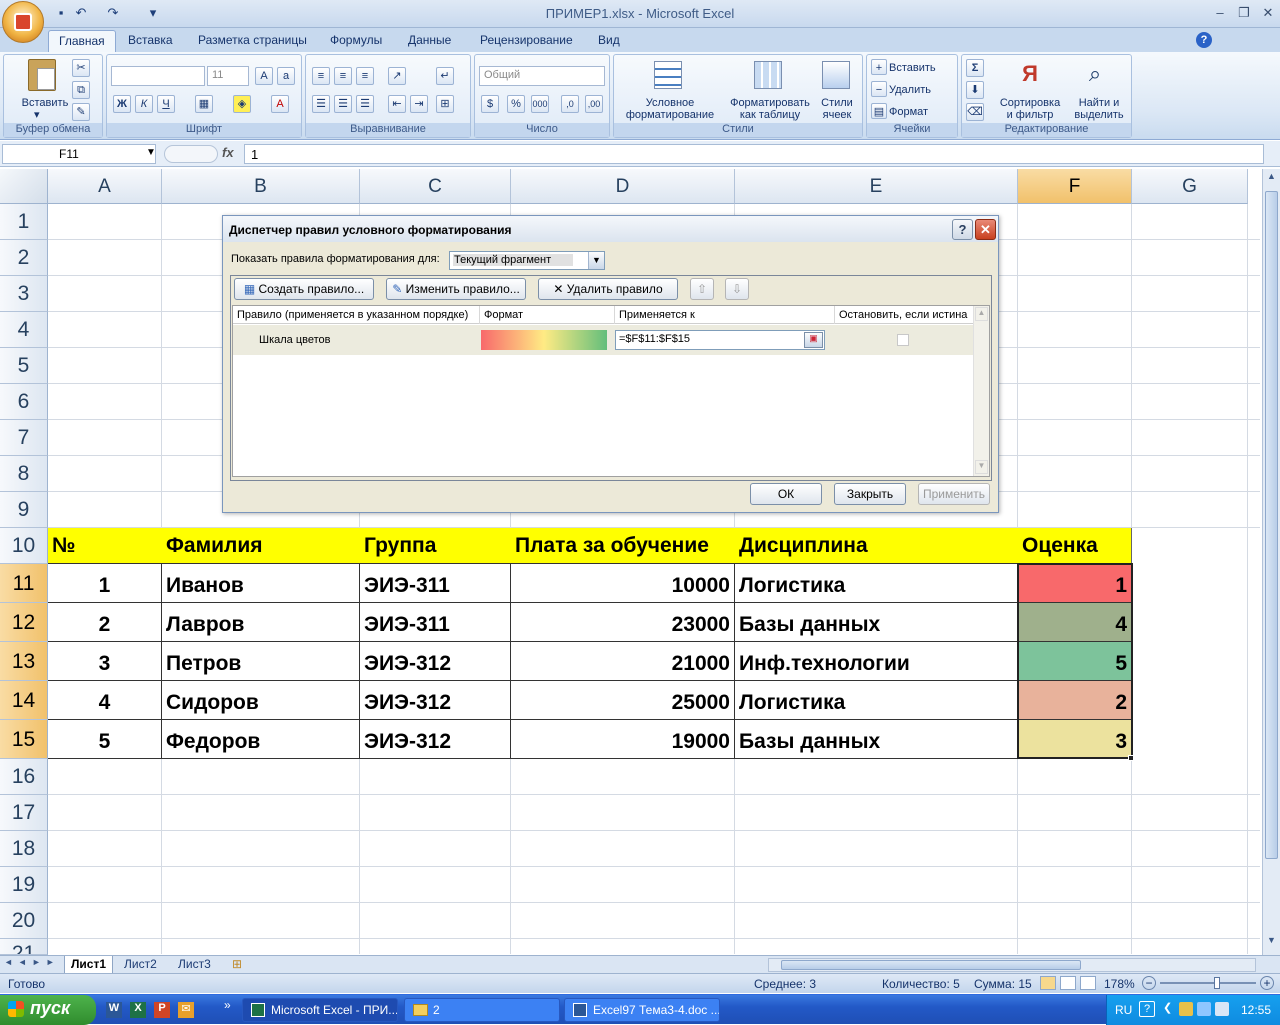 Image resolution: width=1280 pixels, height=1025 pixels. I want to click on cell-number: 4, so click(105, 700).